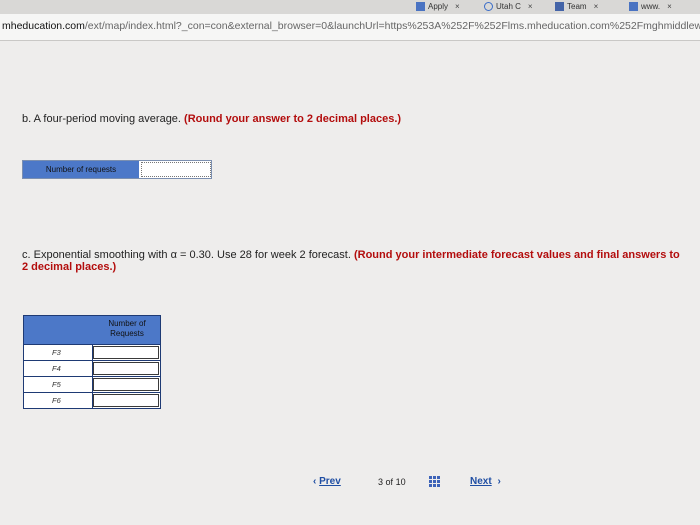 Image resolution: width=700 pixels, height=525 pixels. Describe the element at coordinates (400, 482) in the screenshot. I see `page-total: 10` at that location.